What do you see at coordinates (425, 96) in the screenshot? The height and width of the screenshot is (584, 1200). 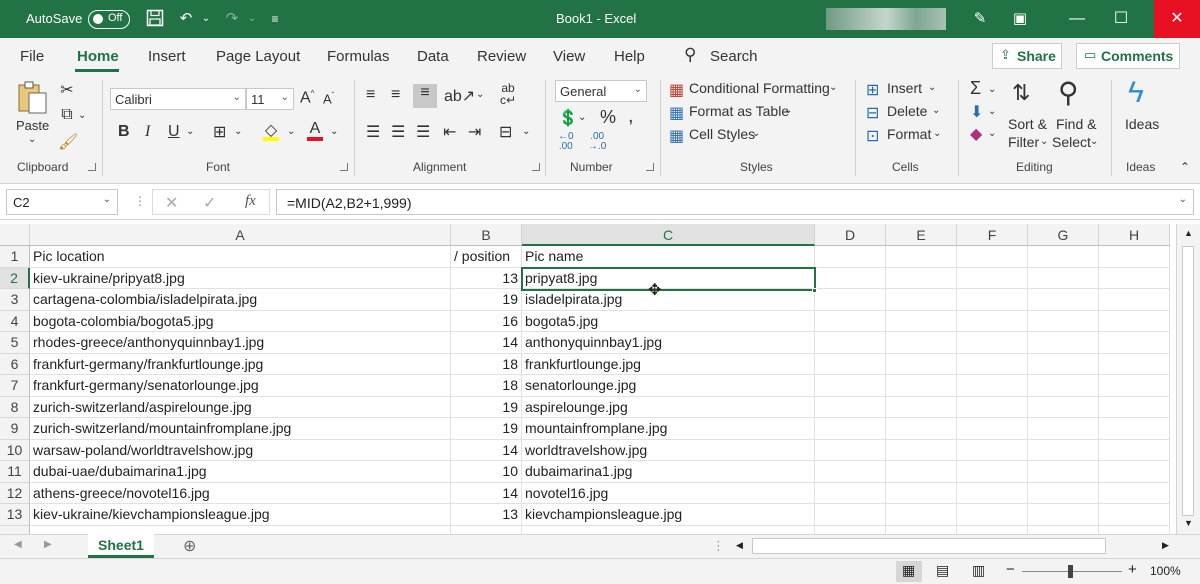 I see `align-bottom-icon: ≡` at bounding box center [425, 96].